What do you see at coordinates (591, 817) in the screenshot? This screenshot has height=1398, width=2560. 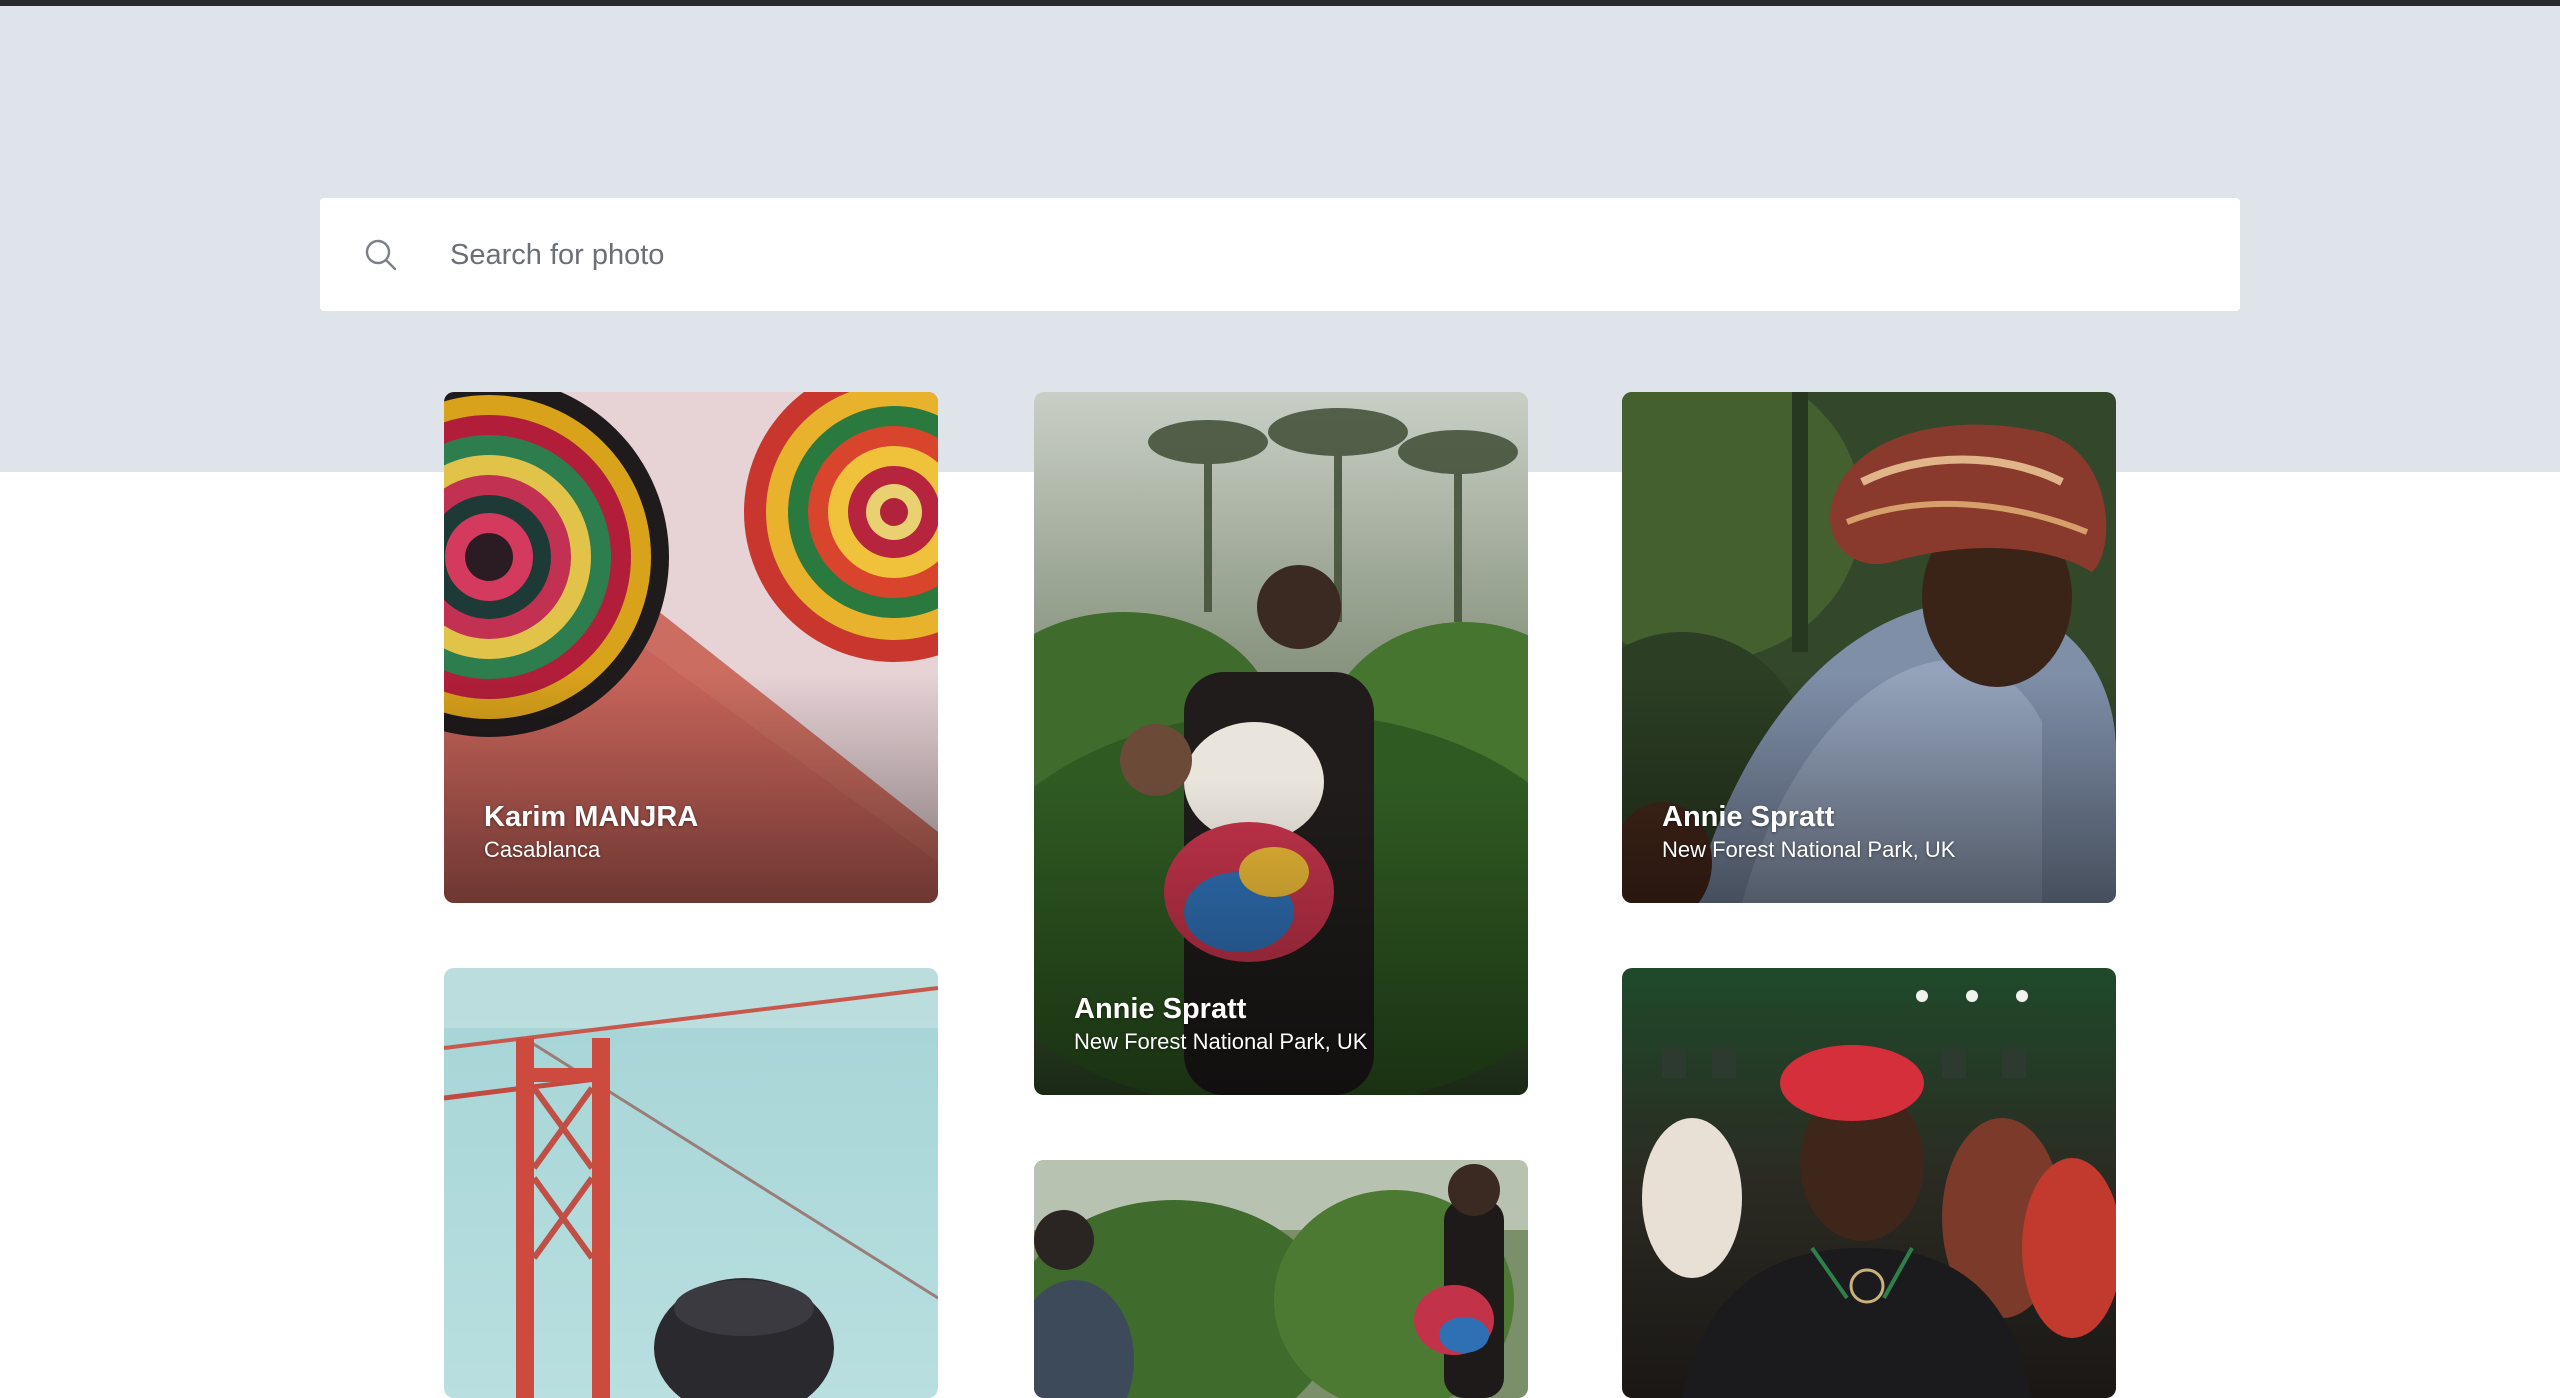 I see `photographer-name: Karim MANJRA` at bounding box center [591, 817].